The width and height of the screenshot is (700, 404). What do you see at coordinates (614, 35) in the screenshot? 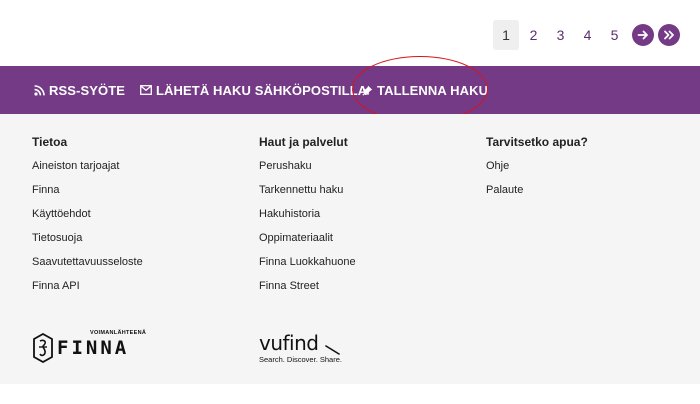
I see `page-5-button: 5` at bounding box center [614, 35].